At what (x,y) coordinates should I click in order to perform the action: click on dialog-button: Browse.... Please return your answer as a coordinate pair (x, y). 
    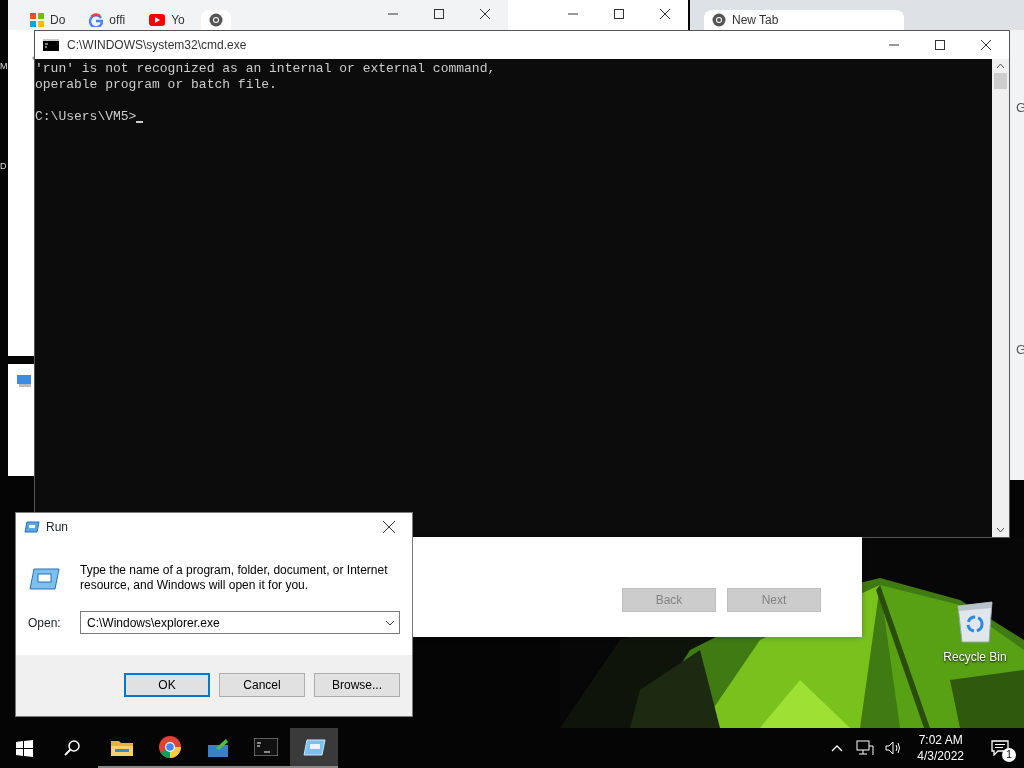
    Looking at the image, I should click on (357, 685).